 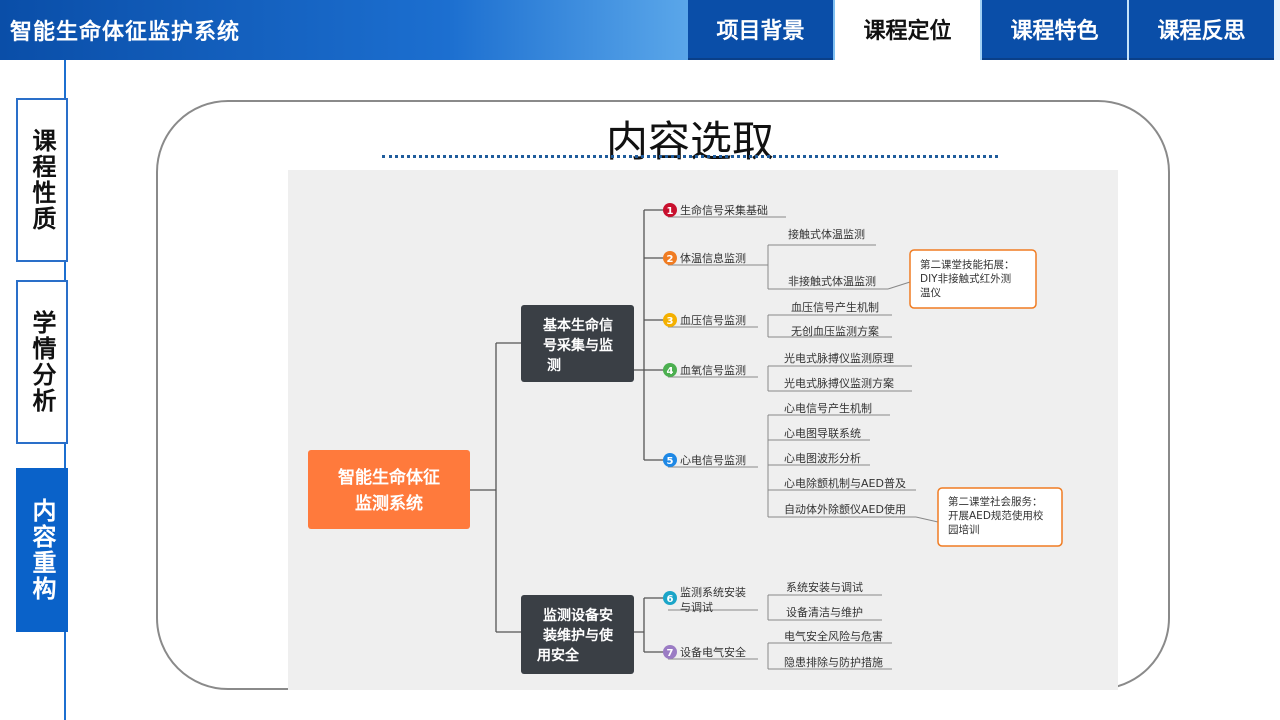 I want to click on mindmap-topic-6-label: 监测系统安装, so click(x=713, y=592).